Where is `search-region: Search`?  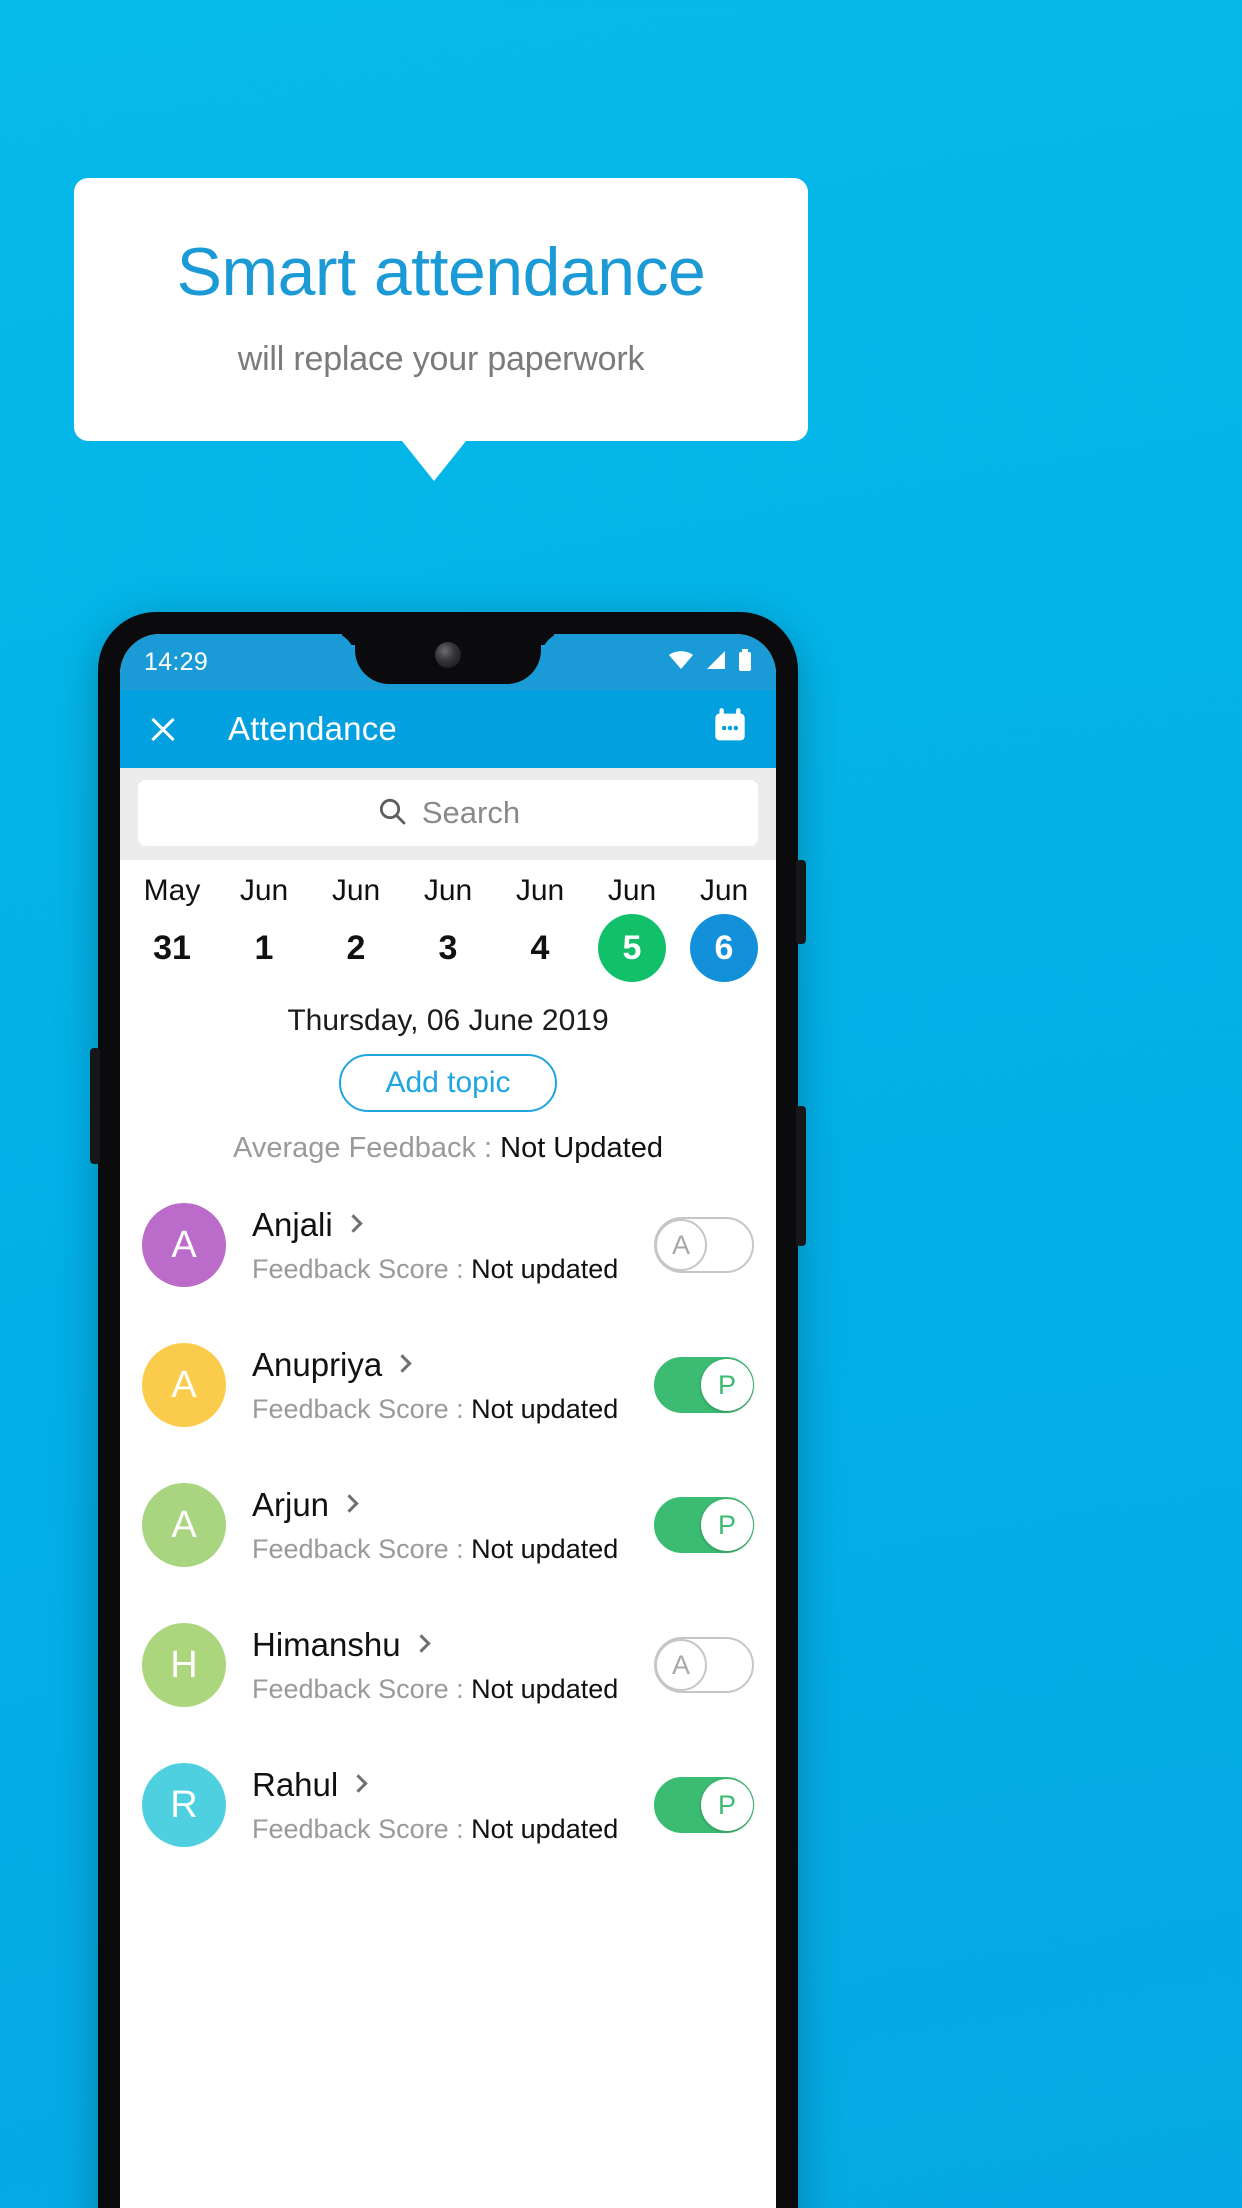
search-region: Search is located at coordinates (448, 814).